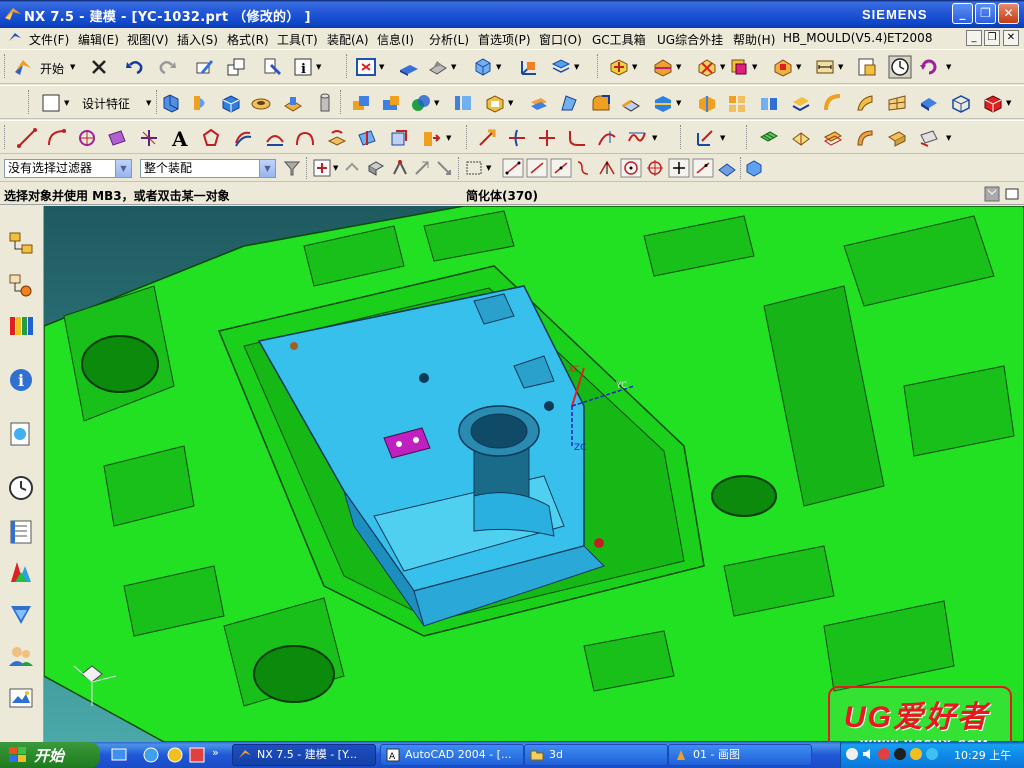 Image resolution: width=1024 pixels, height=768 pixels. What do you see at coordinates (49, 39) in the screenshot?
I see `menu-file: 文件(F)` at bounding box center [49, 39].